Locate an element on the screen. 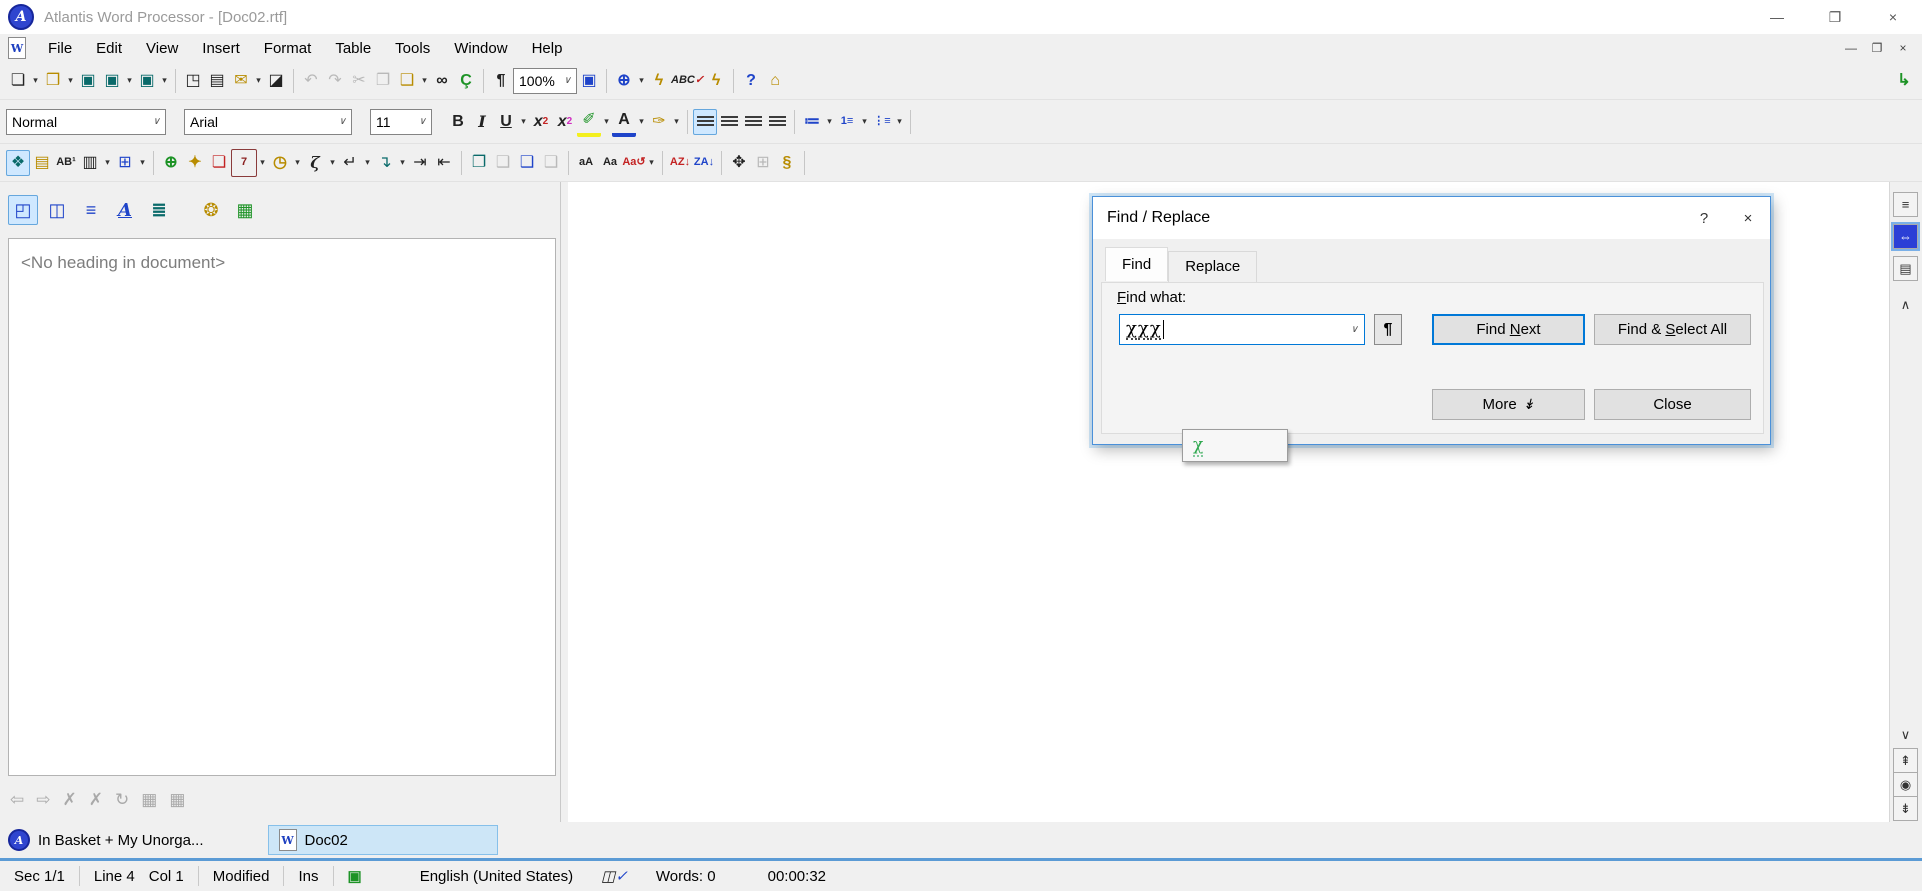 This screenshot has width=1922, height=891. find-what-input: χ χ χ ∨ is located at coordinates (1242, 329).